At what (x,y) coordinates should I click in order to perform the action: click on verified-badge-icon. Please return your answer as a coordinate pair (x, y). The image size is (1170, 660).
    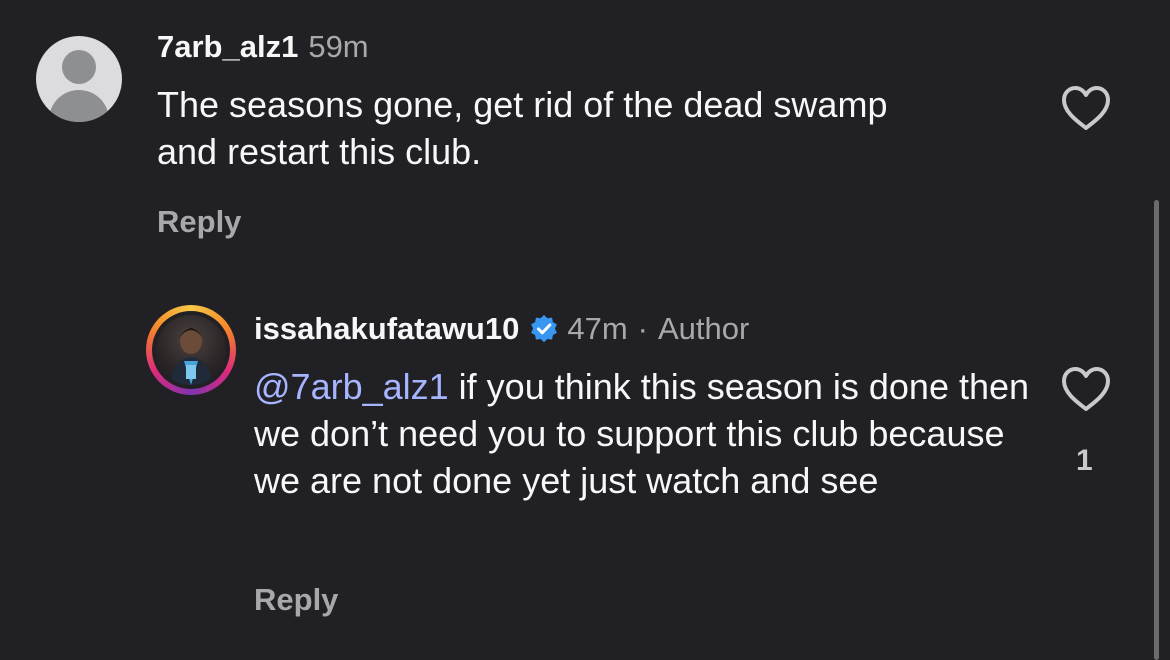
    Looking at the image, I should click on (544, 329).